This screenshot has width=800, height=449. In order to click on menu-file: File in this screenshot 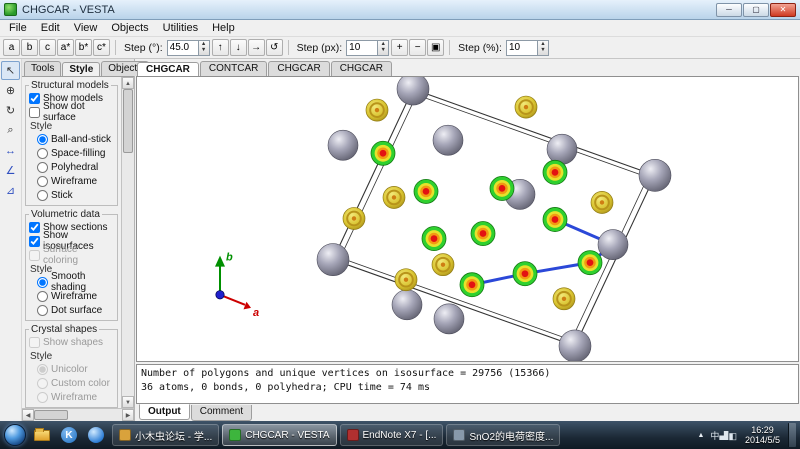, I will do `click(18, 28)`.